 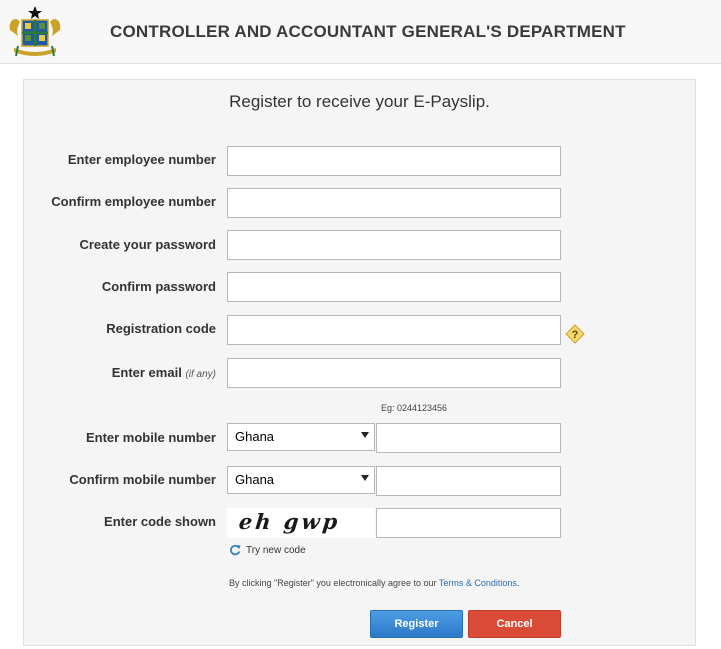 I want to click on try-new-code-link: Try new code, so click(x=267, y=550).